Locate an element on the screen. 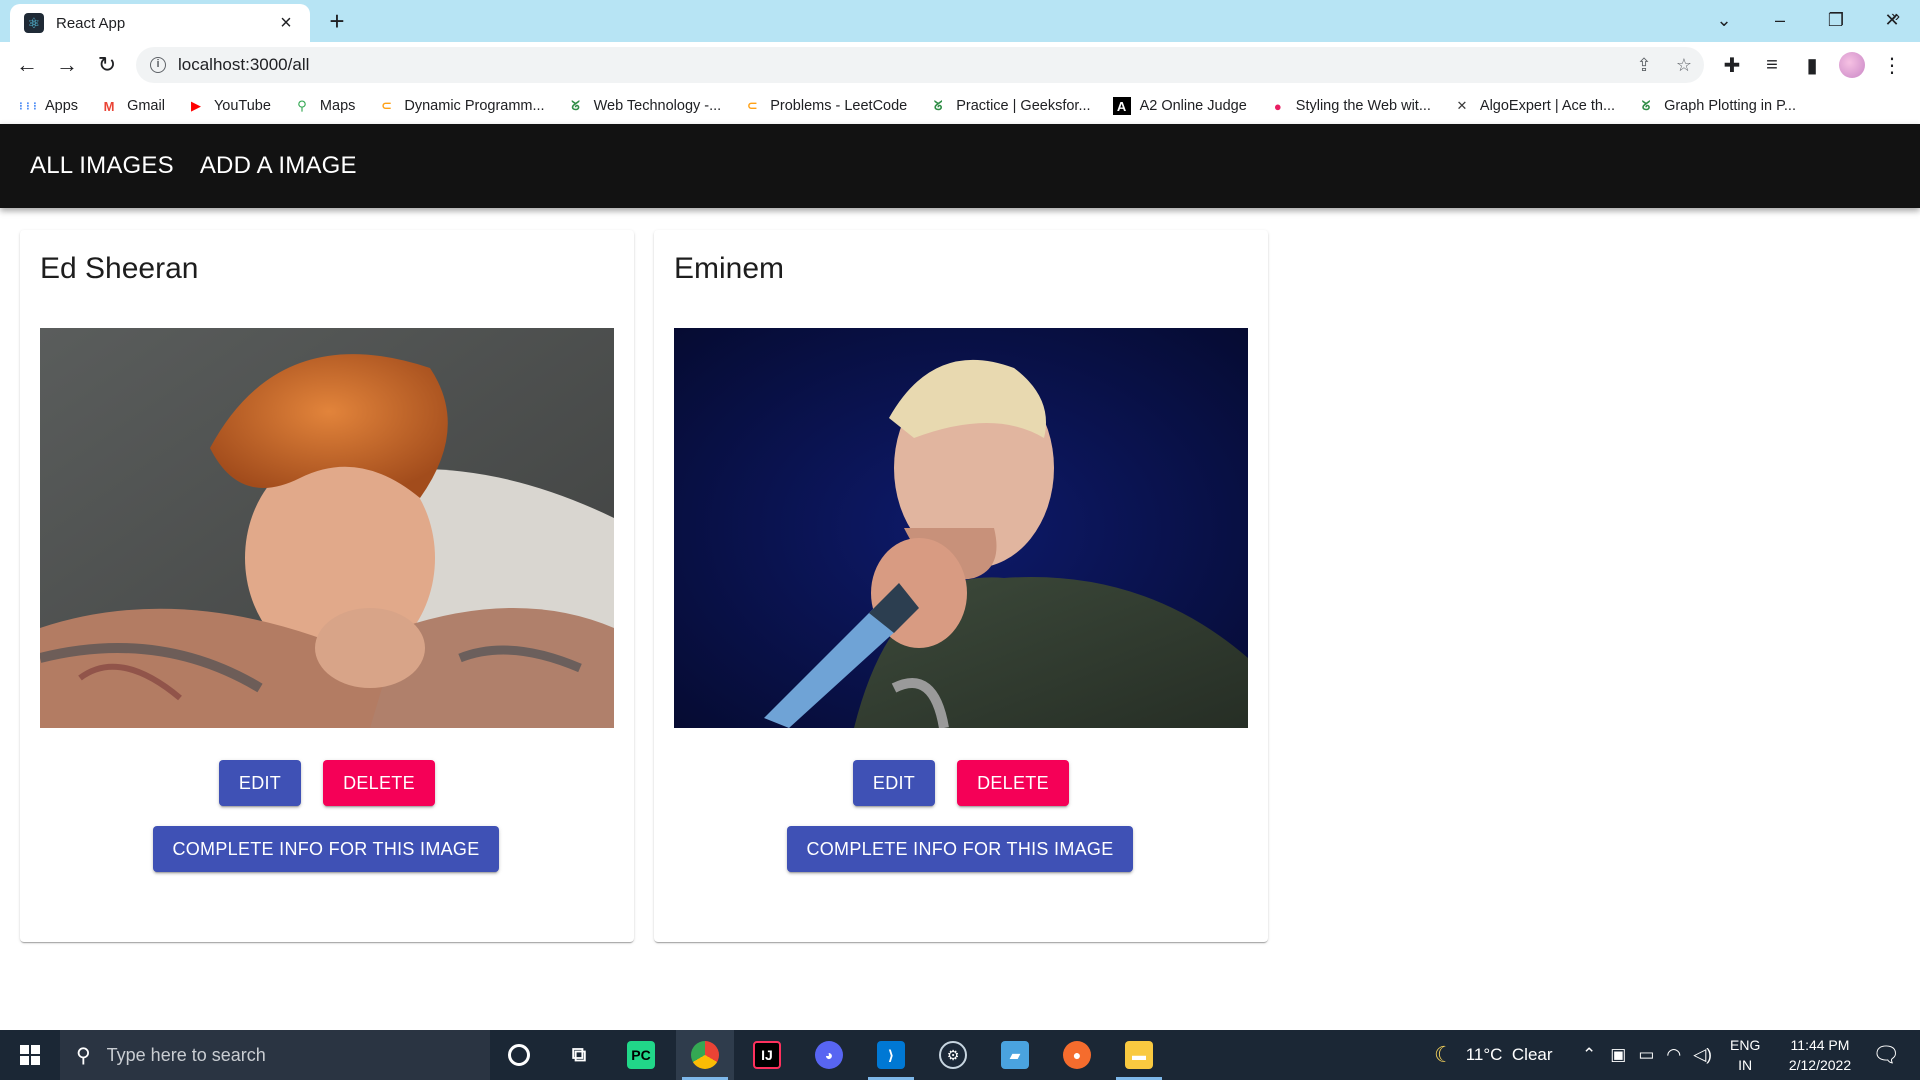 This screenshot has height=1080, width=1920. windows-start-icon is located at coordinates (30, 1055).